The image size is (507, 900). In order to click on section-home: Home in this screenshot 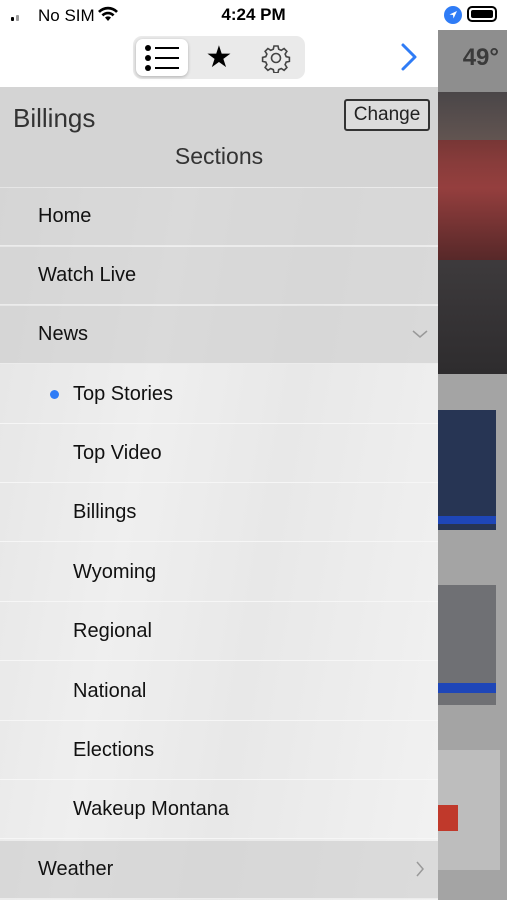, I will do `click(219, 217)`.